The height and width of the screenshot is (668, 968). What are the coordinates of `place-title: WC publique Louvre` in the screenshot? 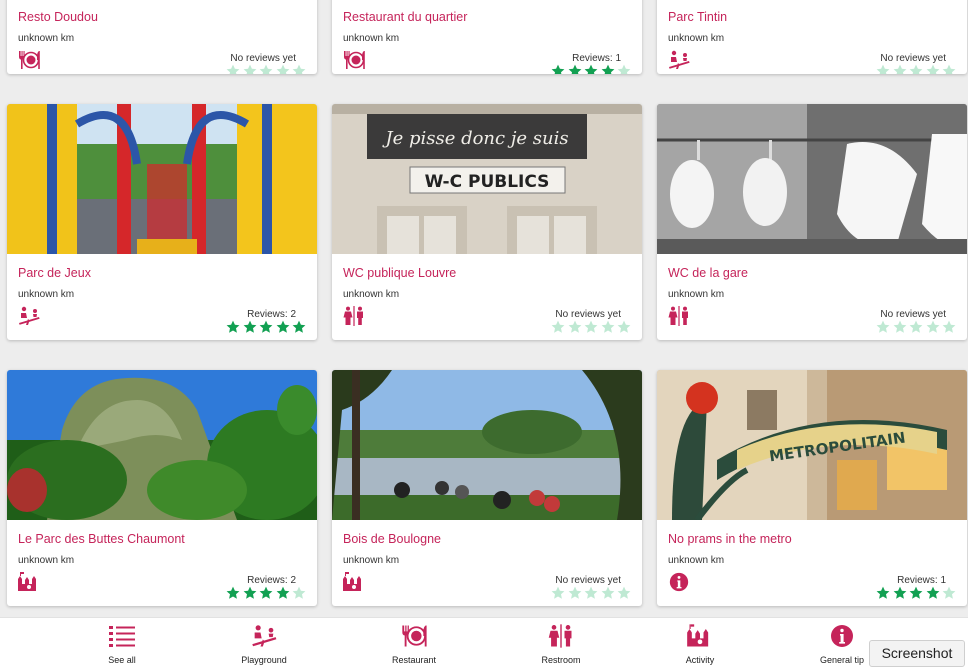 It's located at (399, 273).